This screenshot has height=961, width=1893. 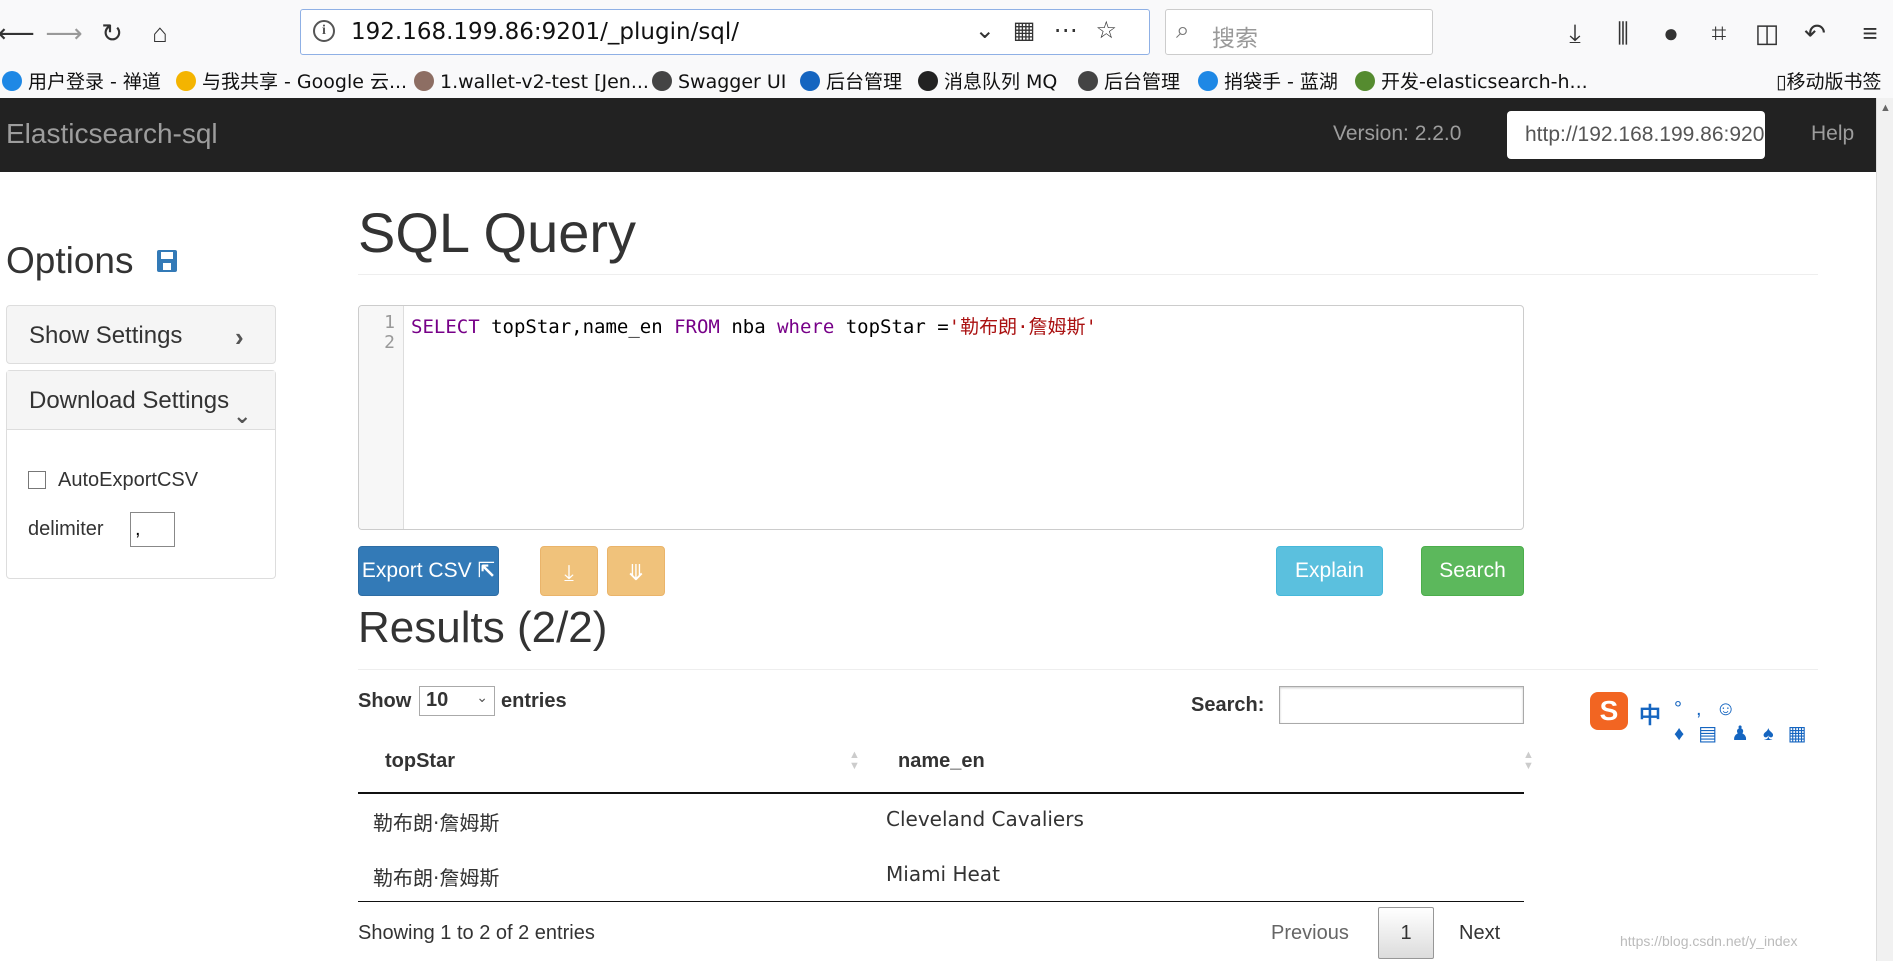 What do you see at coordinates (1310, 933) in the screenshot?
I see `pagination-previous: Previous` at bounding box center [1310, 933].